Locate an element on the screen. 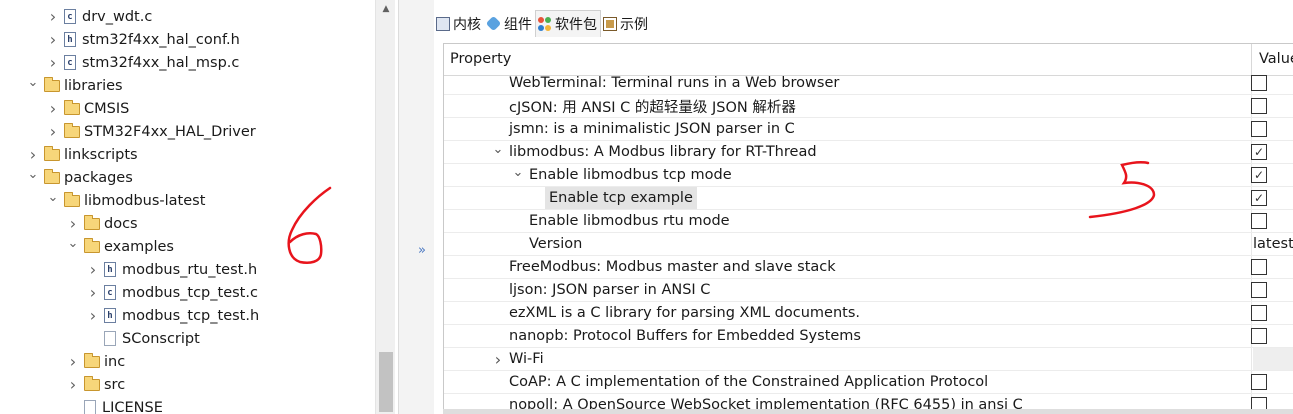 This screenshot has height=414, width=1293. tree-item: › h modbus_tcp_test.h is located at coordinates (172, 315).